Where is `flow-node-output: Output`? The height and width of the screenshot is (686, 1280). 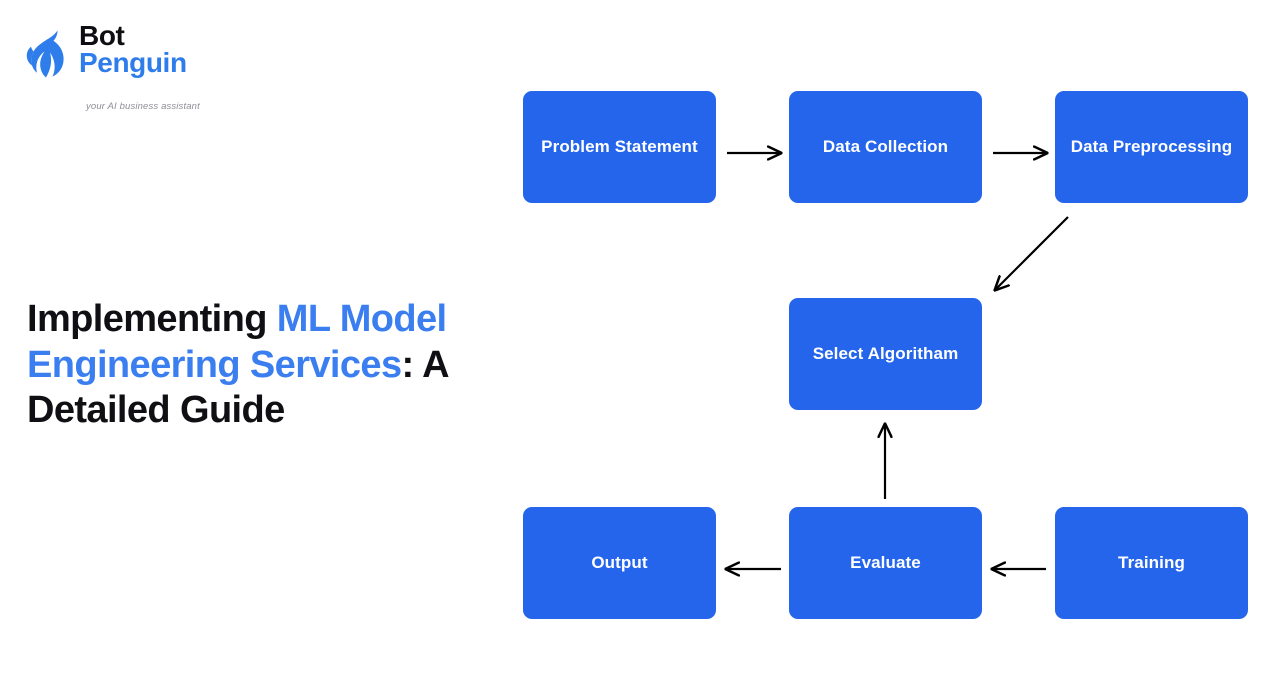
flow-node-output: Output is located at coordinates (619, 563).